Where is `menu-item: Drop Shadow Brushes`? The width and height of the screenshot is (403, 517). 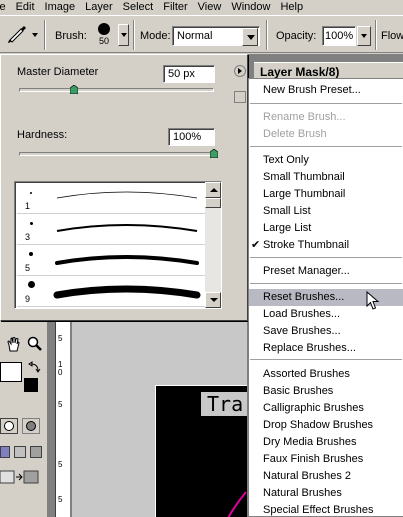 menu-item: Drop Shadow Brushes is located at coordinates (326, 425).